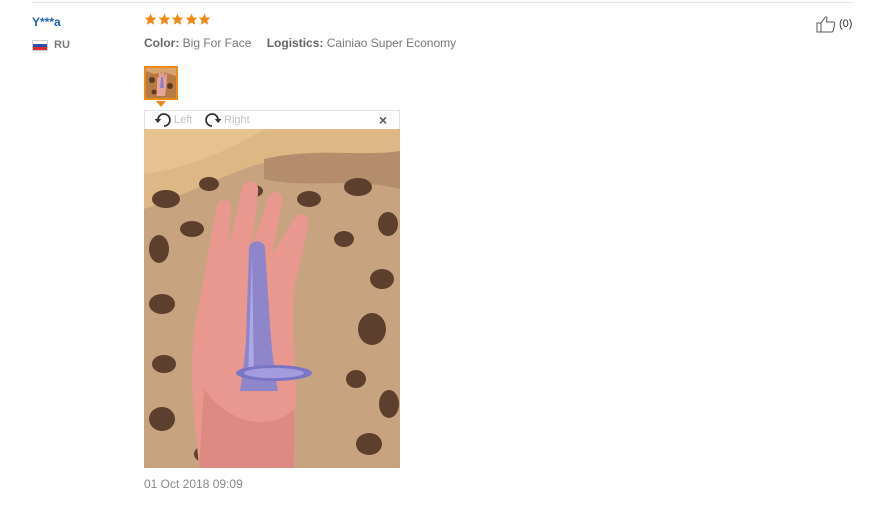 The width and height of the screenshot is (870, 505). What do you see at coordinates (183, 120) in the screenshot?
I see `rotate-left-label: Left` at bounding box center [183, 120].